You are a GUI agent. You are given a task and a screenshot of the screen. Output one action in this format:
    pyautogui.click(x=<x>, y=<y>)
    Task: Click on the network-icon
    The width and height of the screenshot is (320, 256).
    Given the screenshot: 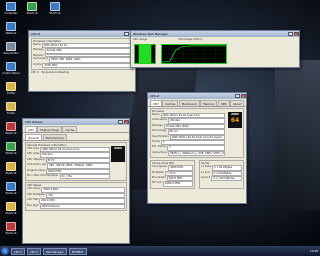 What is the action you would take?
    pyautogui.click(x=11, y=26)
    